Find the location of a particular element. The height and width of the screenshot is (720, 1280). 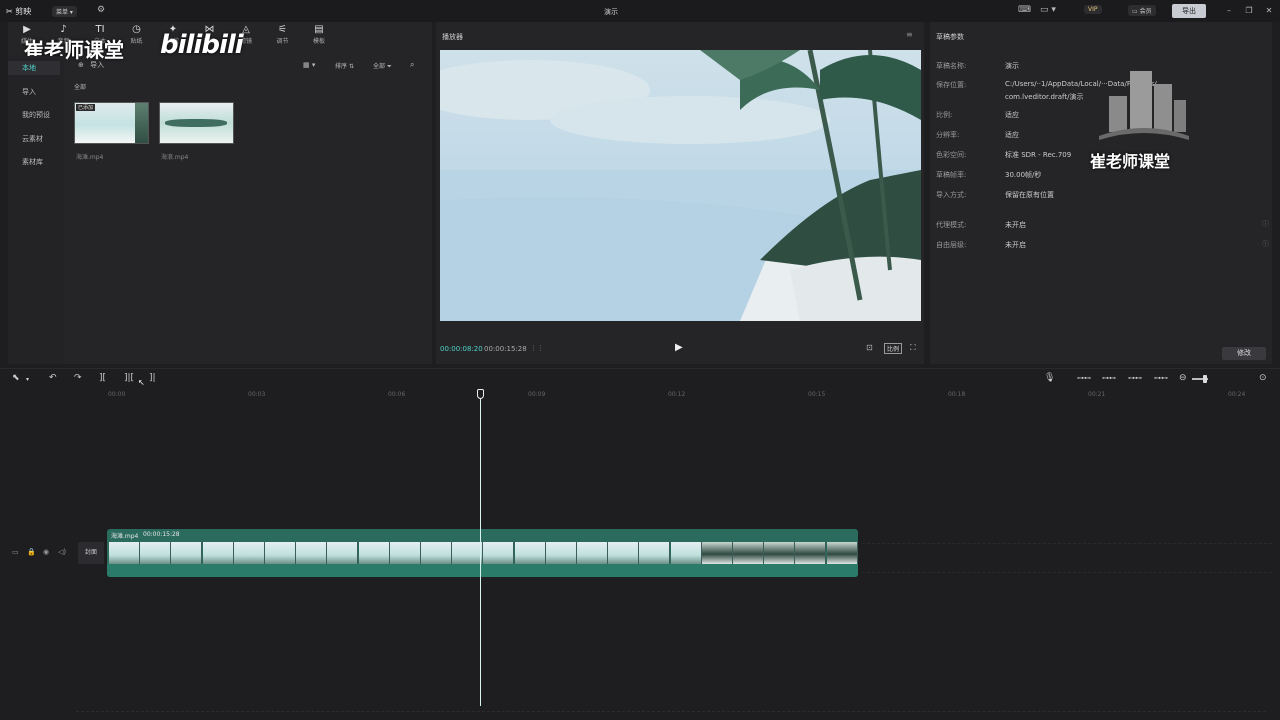

proxy-info-icon: ⓘ is located at coordinates (1265, 224).